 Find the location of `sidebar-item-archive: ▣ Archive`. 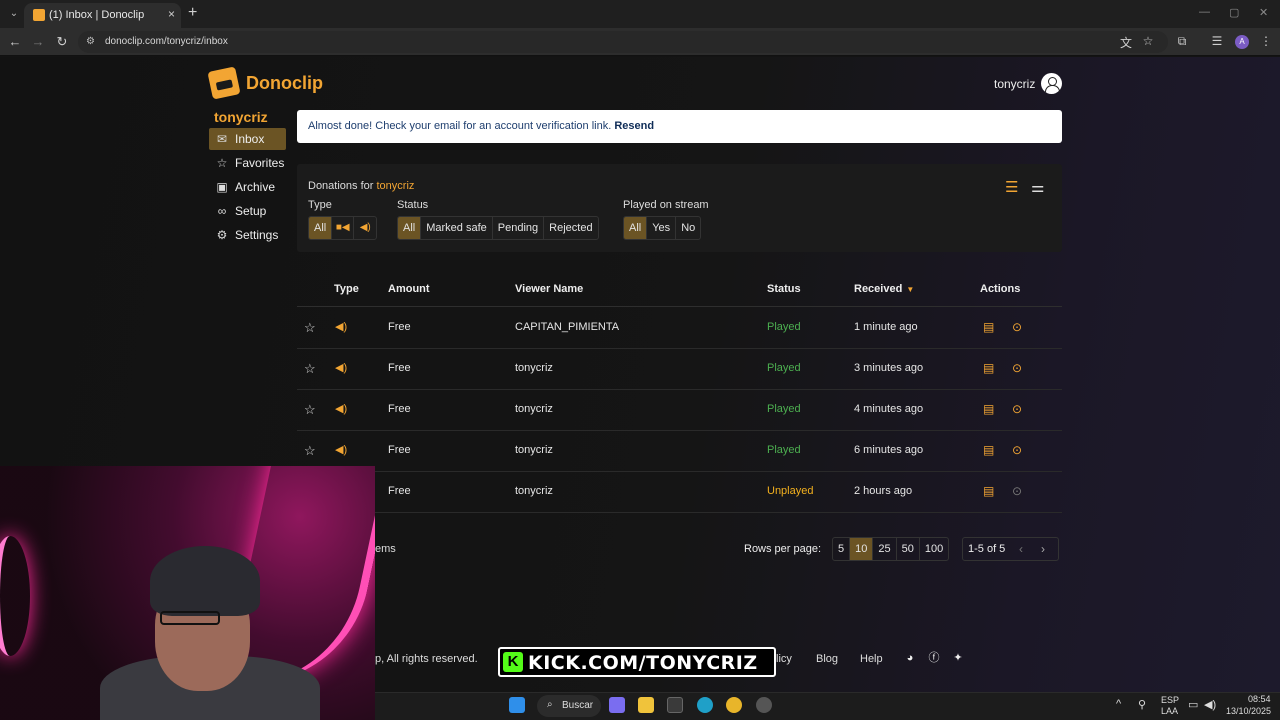

sidebar-item-archive: ▣ Archive is located at coordinates (247, 187).